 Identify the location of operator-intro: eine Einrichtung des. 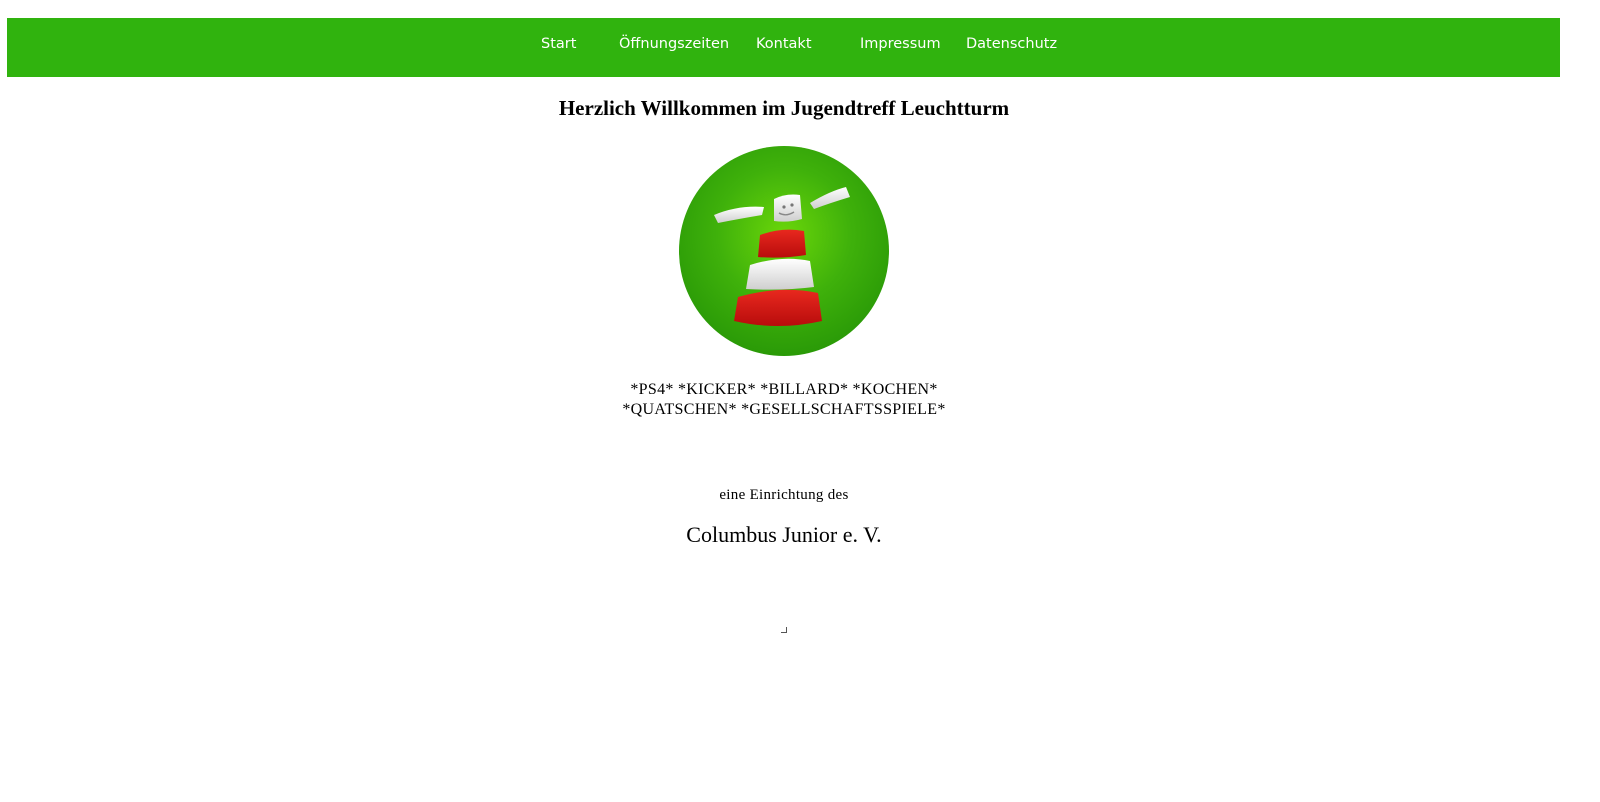
(784, 495).